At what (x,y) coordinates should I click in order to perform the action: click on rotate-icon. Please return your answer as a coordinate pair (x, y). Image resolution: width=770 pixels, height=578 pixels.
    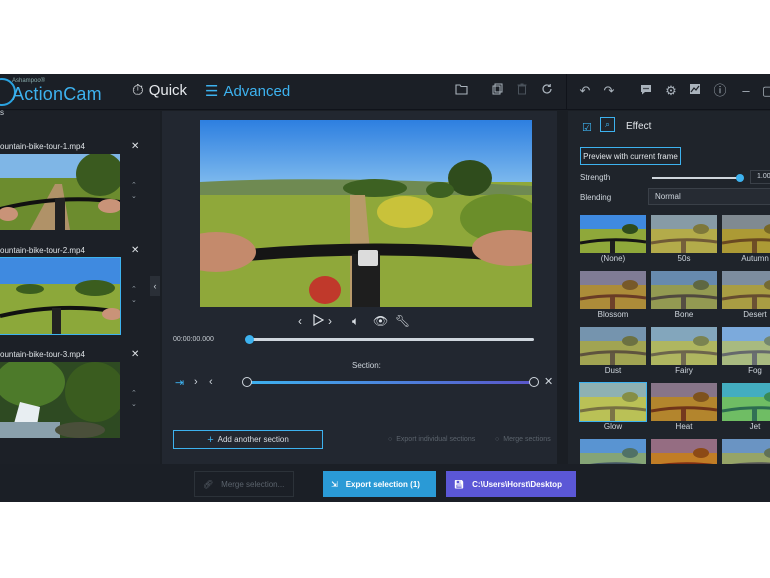
    Looking at the image, I should click on (547, 91).